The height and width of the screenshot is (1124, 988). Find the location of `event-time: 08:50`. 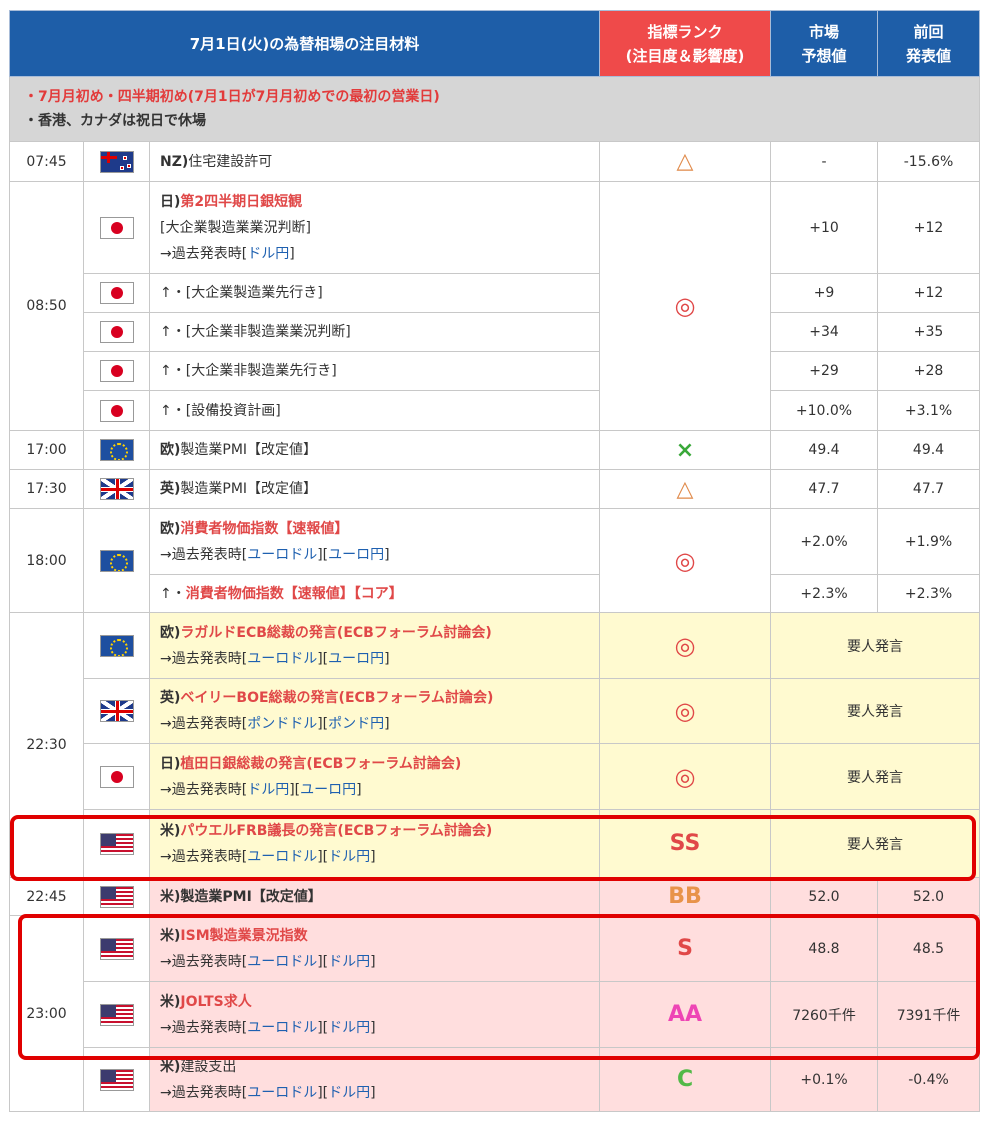

event-time: 08:50 is located at coordinates (46, 306).